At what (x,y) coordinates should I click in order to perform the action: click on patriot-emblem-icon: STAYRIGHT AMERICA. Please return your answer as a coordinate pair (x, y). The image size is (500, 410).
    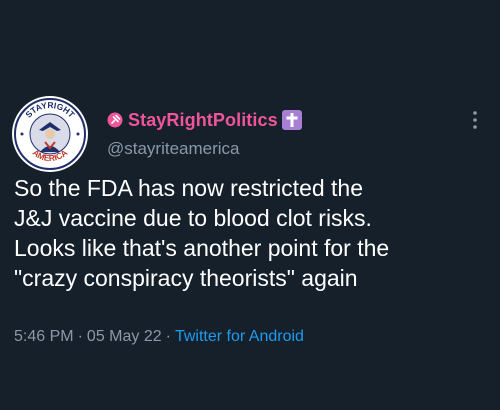
    Looking at the image, I should click on (50, 134).